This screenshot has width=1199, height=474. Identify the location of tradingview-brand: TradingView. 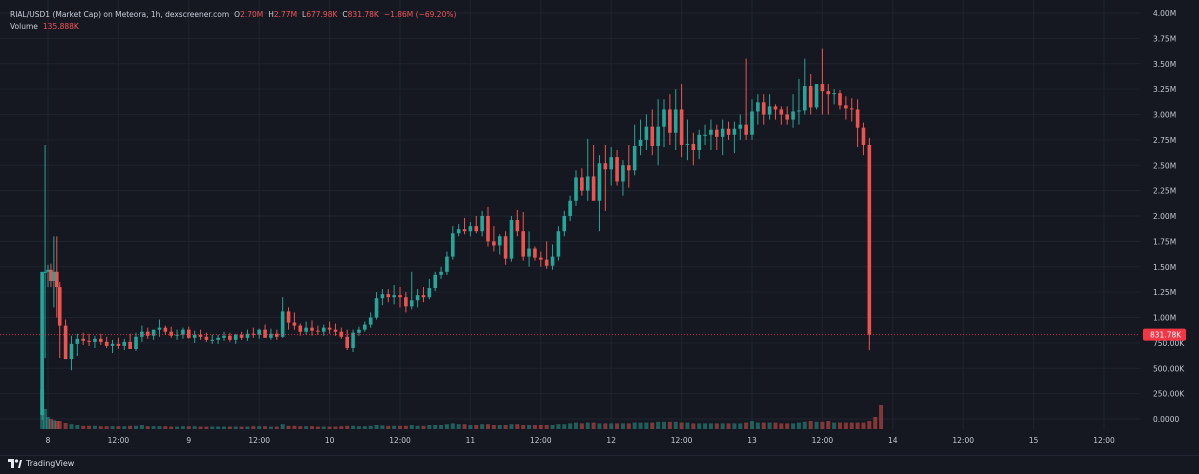
(41, 463).